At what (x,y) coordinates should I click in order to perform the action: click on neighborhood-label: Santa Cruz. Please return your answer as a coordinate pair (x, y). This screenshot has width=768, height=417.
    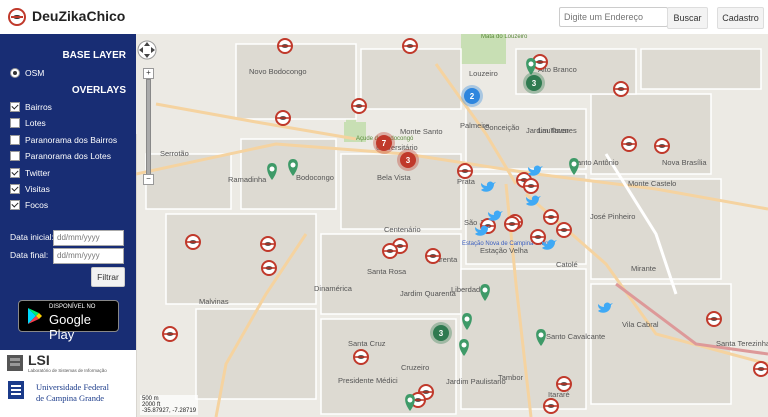
    Looking at the image, I should click on (367, 343).